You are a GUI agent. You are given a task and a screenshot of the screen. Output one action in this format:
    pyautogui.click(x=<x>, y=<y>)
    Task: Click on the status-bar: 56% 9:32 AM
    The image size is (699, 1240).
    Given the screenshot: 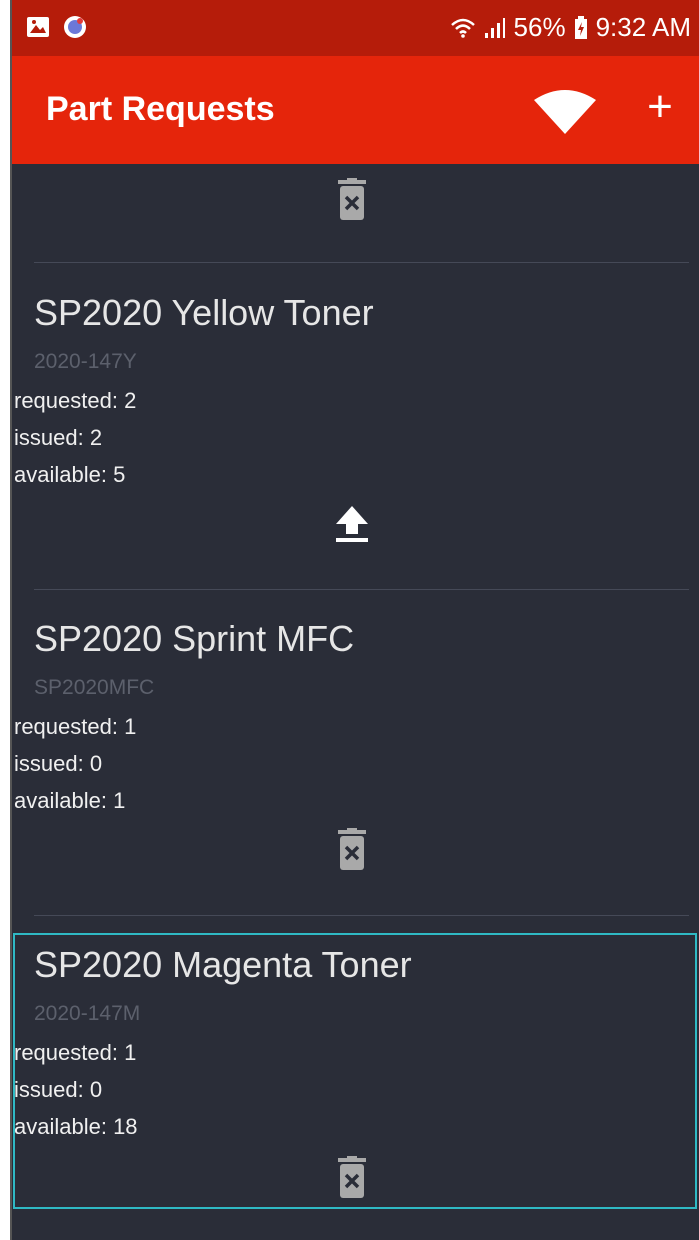 What is the action you would take?
    pyautogui.click(x=355, y=28)
    